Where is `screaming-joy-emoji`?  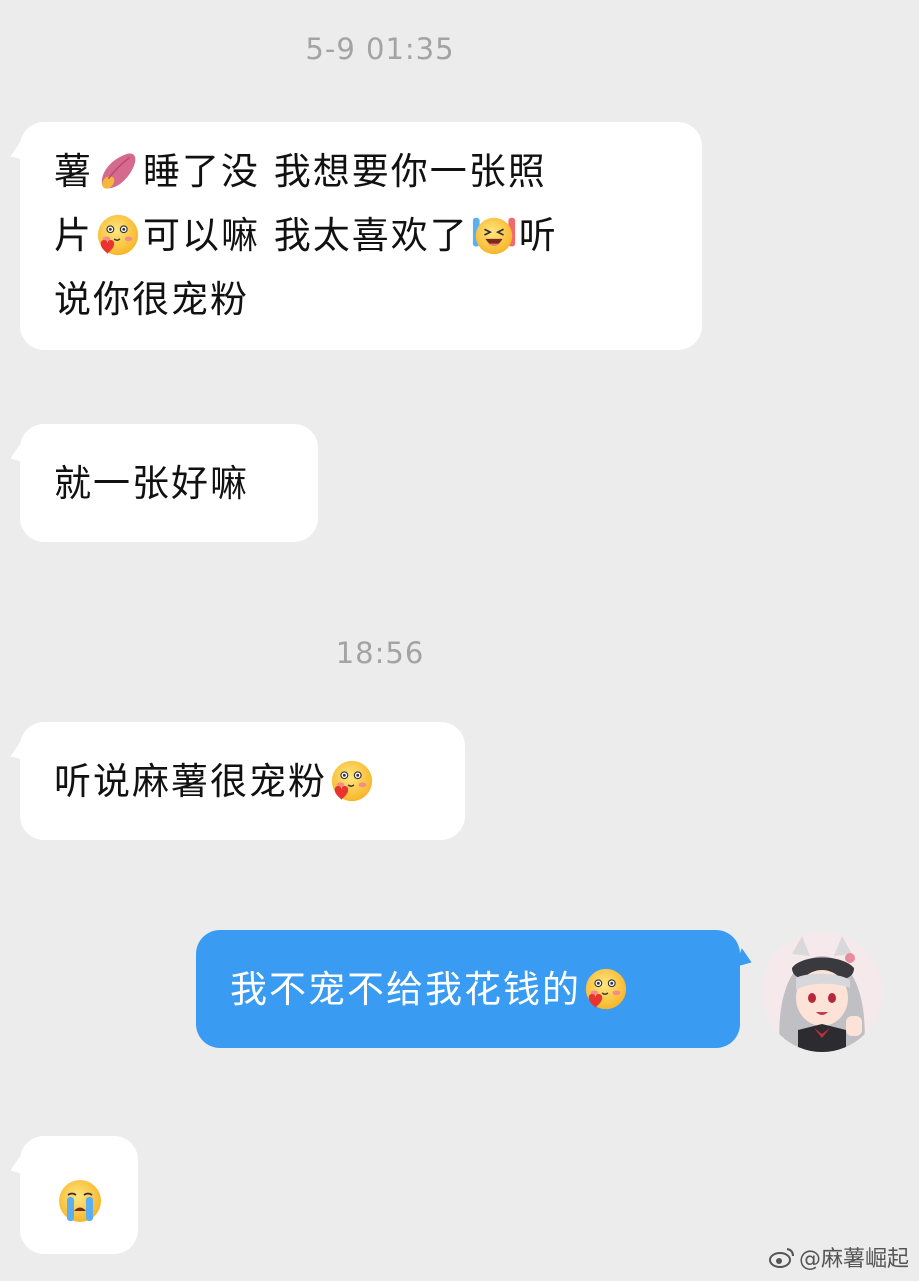
screaming-joy-emoji is located at coordinates (494, 235).